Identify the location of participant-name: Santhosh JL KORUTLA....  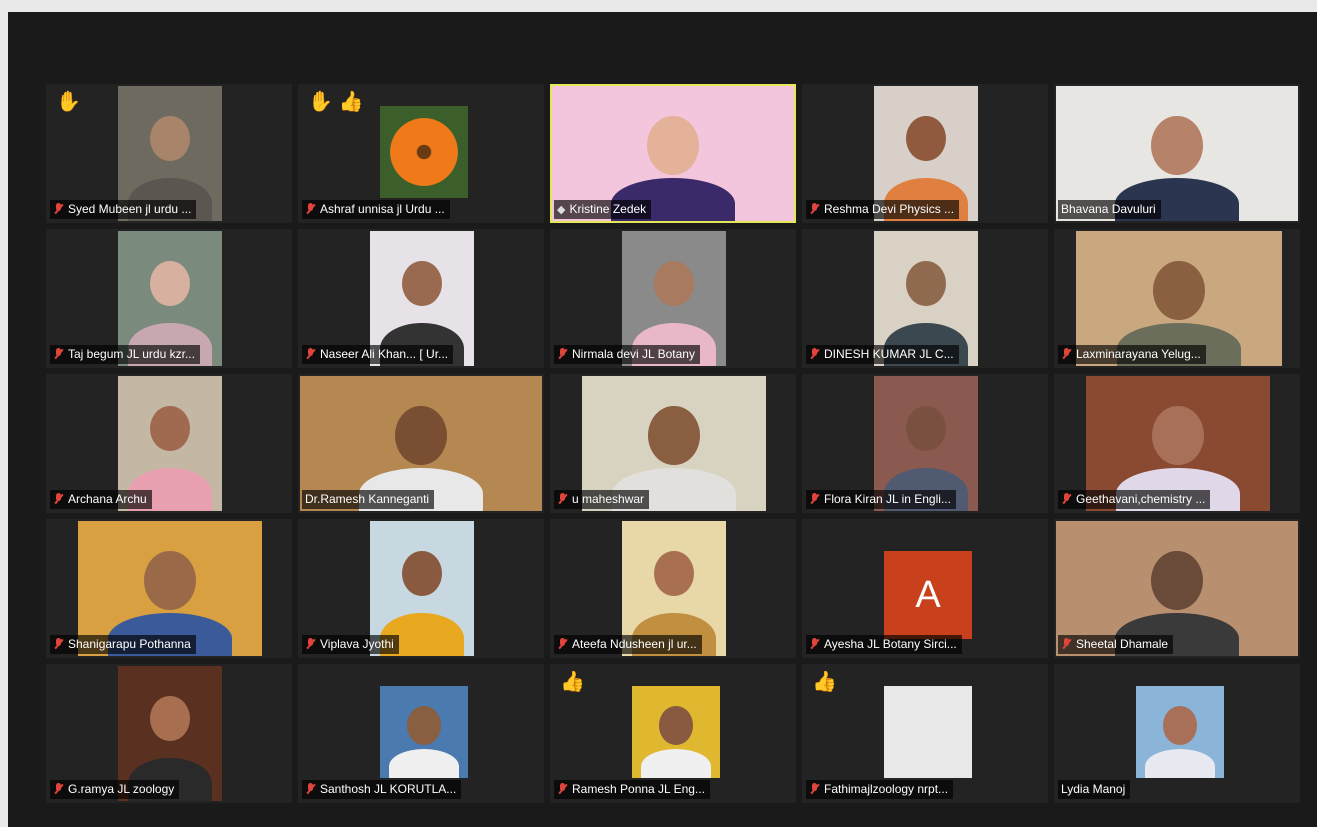
(388, 789).